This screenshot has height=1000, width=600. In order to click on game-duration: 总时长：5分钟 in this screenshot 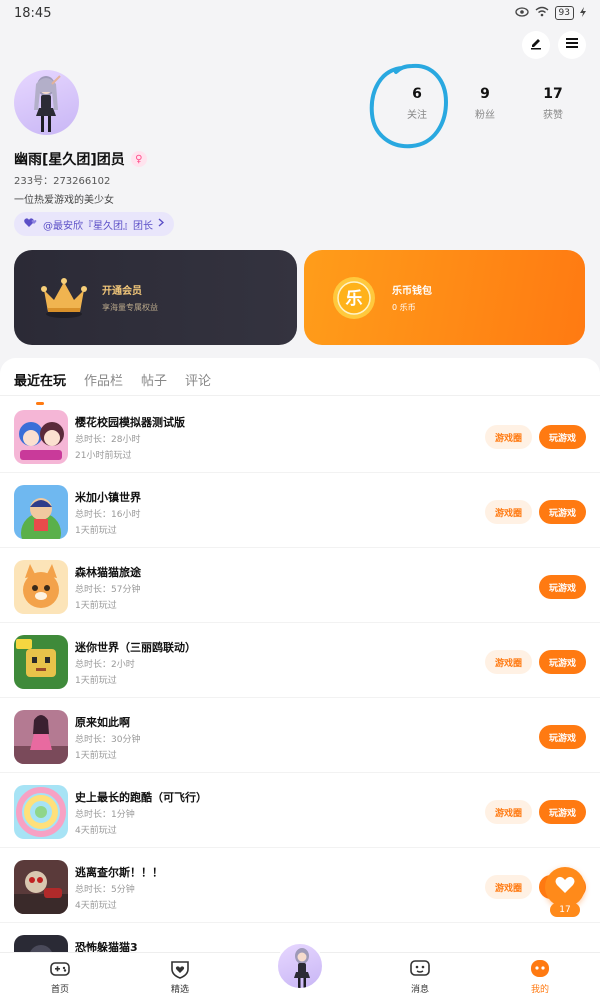, I will do `click(105, 890)`.